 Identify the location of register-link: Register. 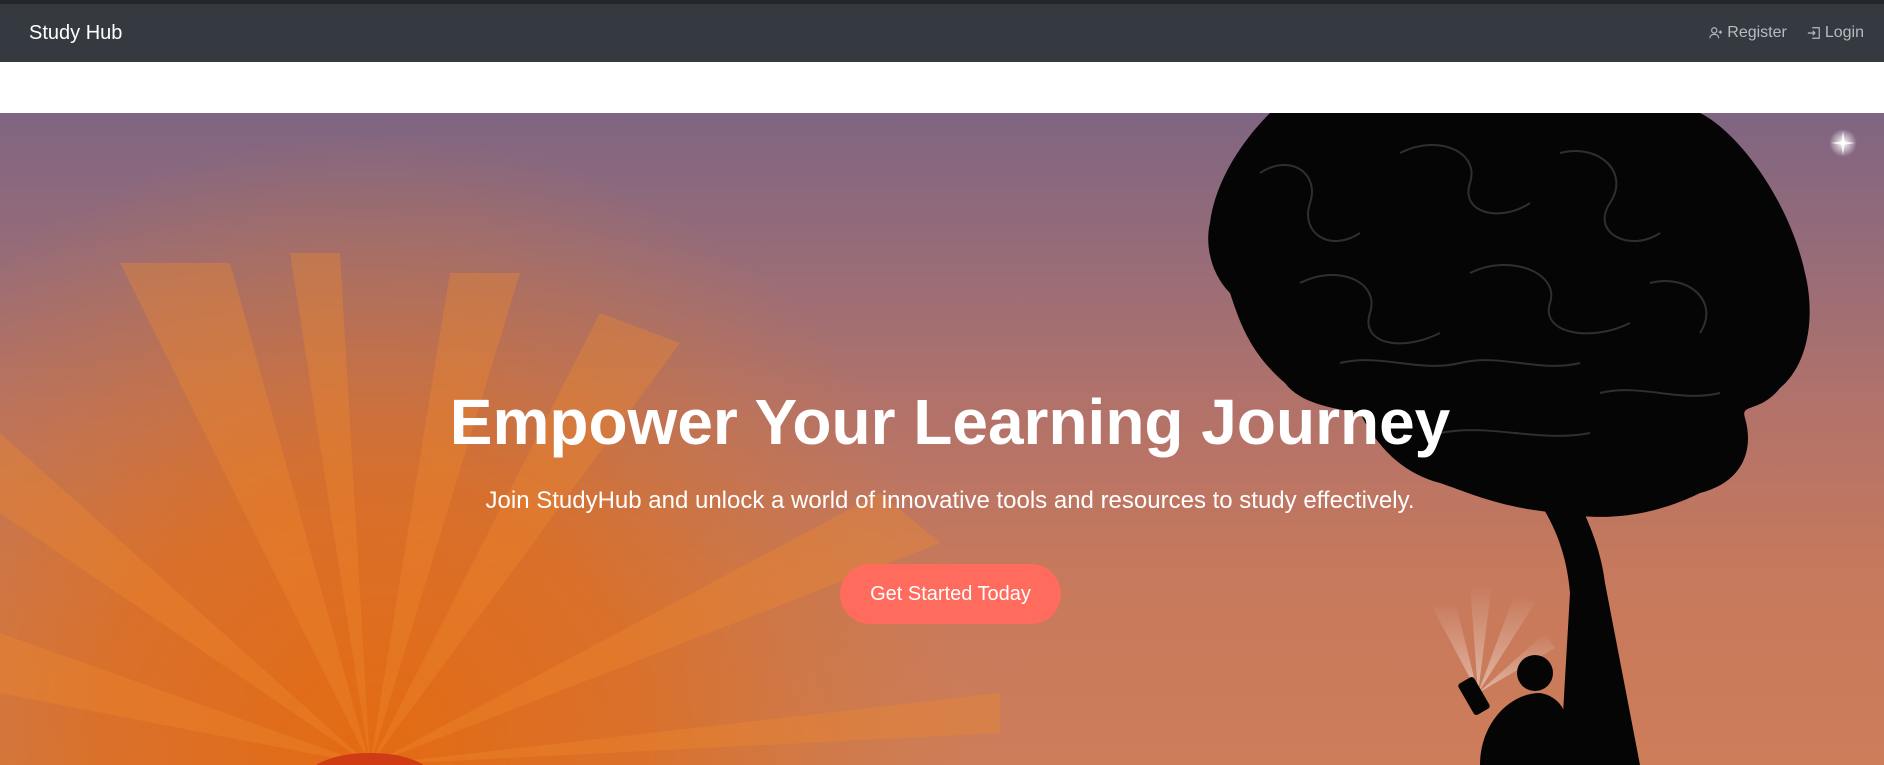
(1748, 33).